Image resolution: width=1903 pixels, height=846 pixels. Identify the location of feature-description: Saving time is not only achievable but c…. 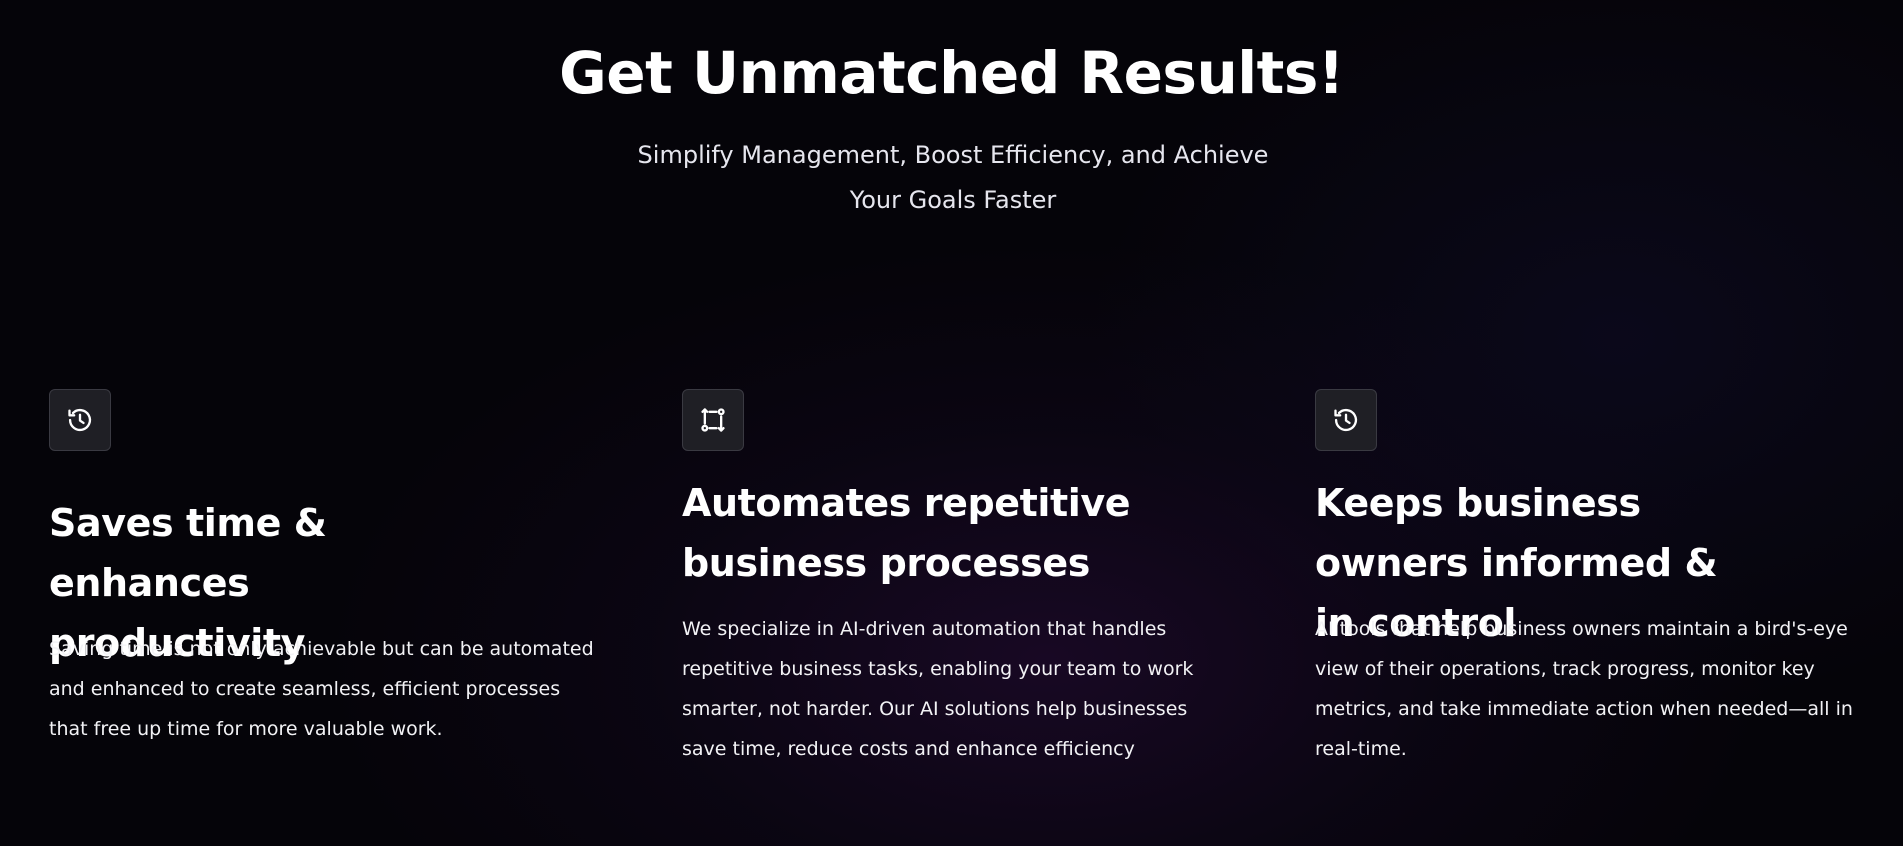
(321, 689).